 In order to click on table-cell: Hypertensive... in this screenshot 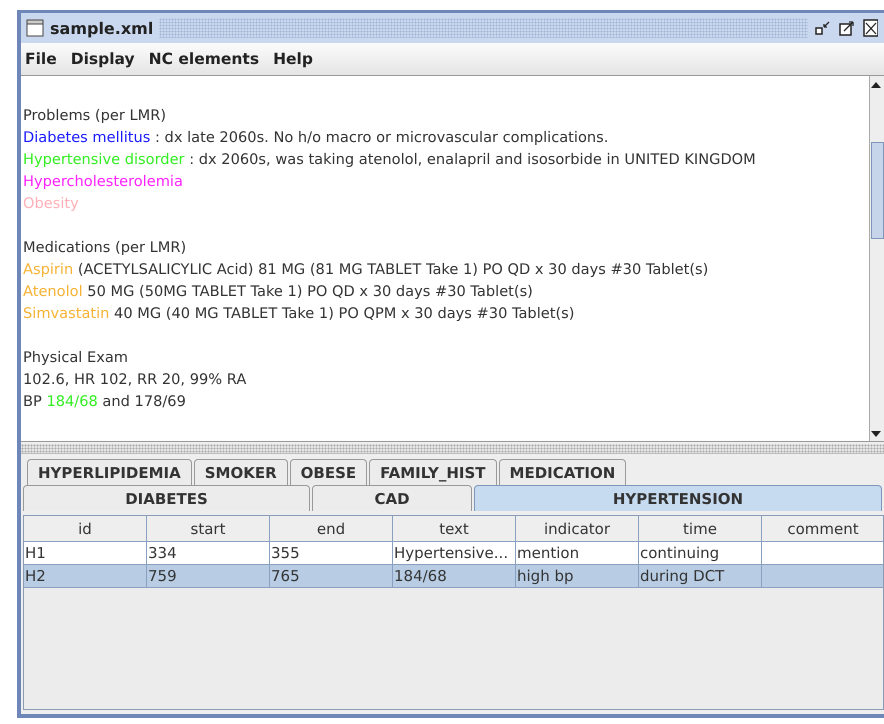, I will do `click(451, 553)`.